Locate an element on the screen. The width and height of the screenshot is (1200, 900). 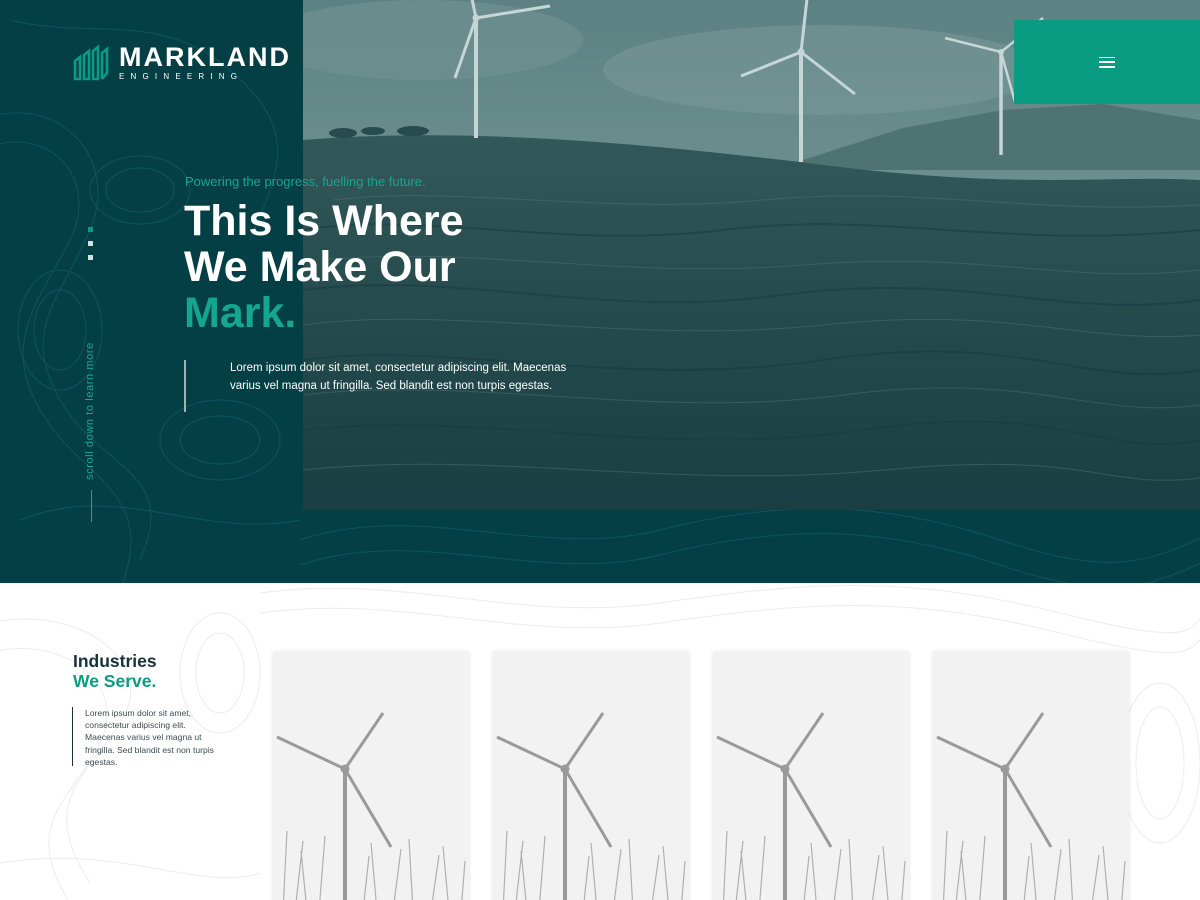
industries-title: Industries We Serve. is located at coordinates (115, 671).